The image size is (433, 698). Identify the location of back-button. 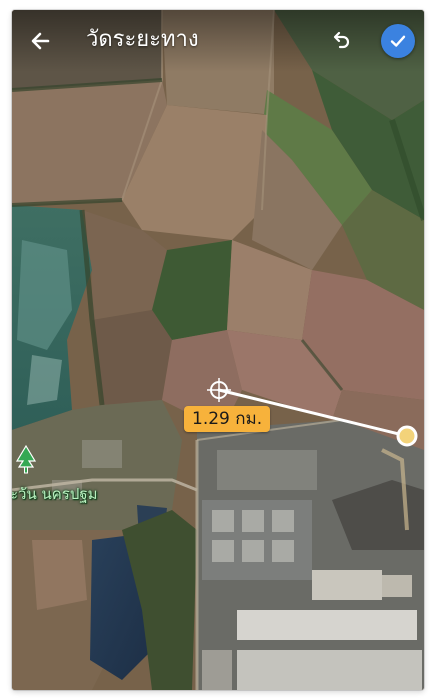
(41, 41).